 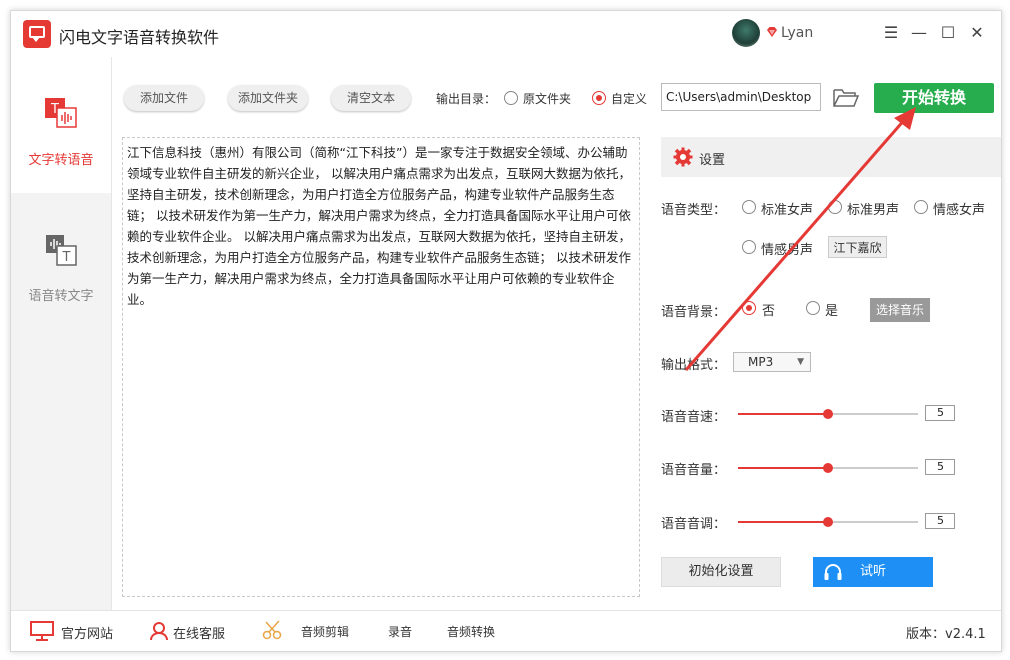 I want to click on settings-title: 设置, so click(x=712, y=160).